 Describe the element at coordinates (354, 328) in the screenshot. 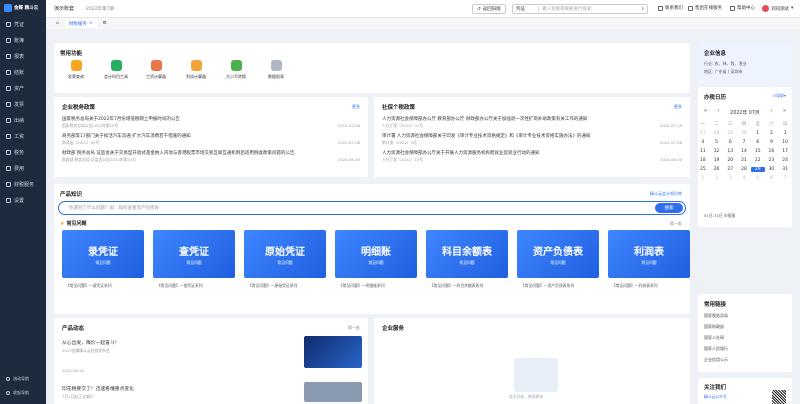

I see `news-refresh-button: 换一批` at that location.